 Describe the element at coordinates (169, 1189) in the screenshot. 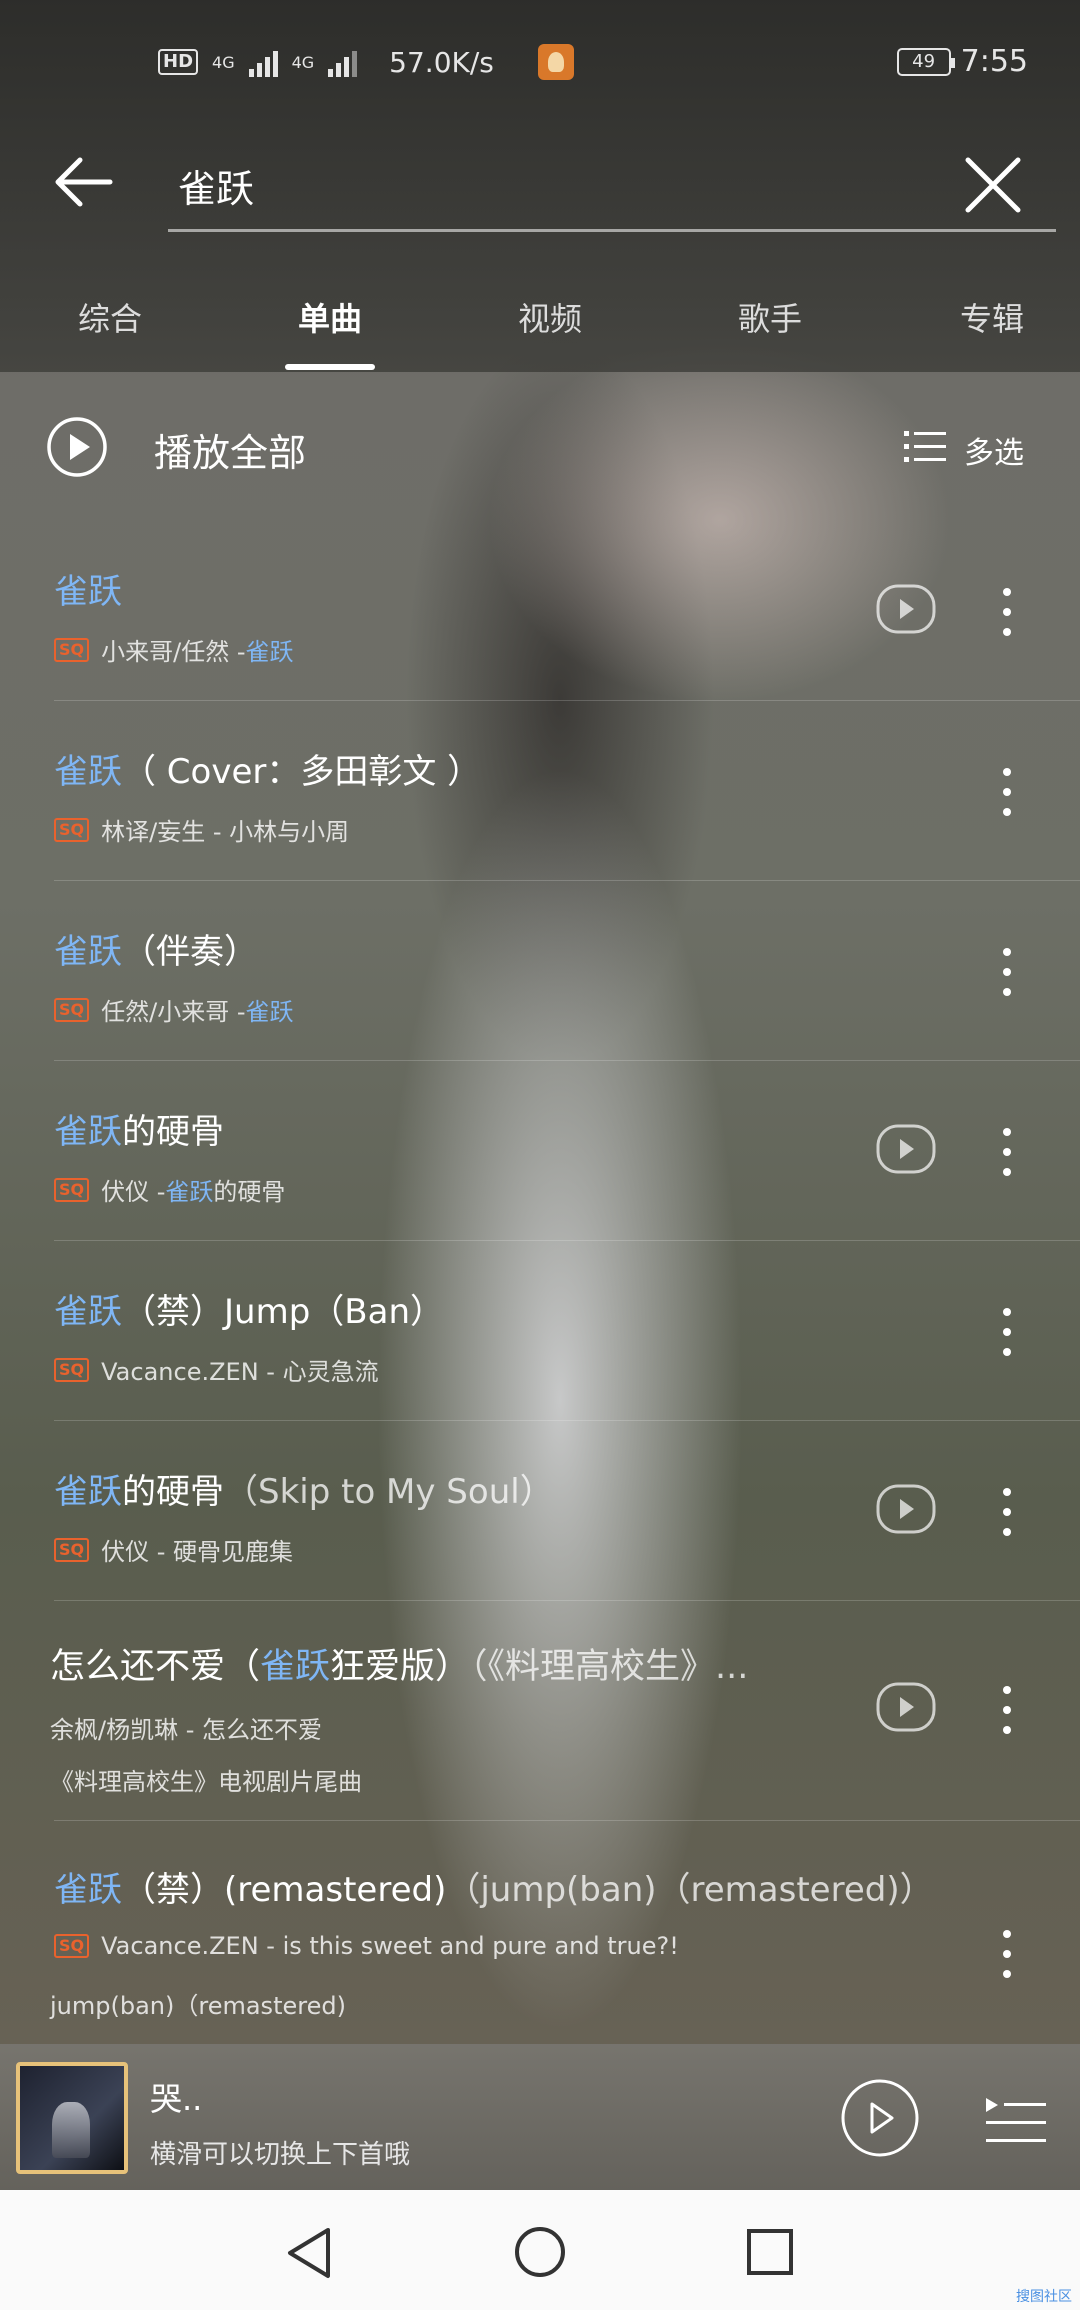

I see `song-subtitle: SQ 伏仪 - 雀跃 的硬骨` at that location.